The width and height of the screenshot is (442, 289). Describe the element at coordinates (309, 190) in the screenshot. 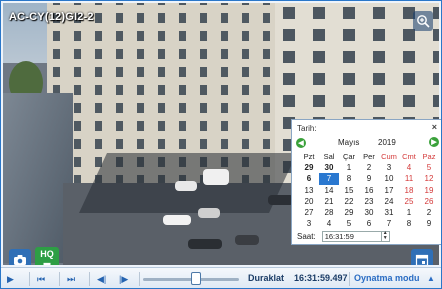

I see `calendar-day: 13` at that location.